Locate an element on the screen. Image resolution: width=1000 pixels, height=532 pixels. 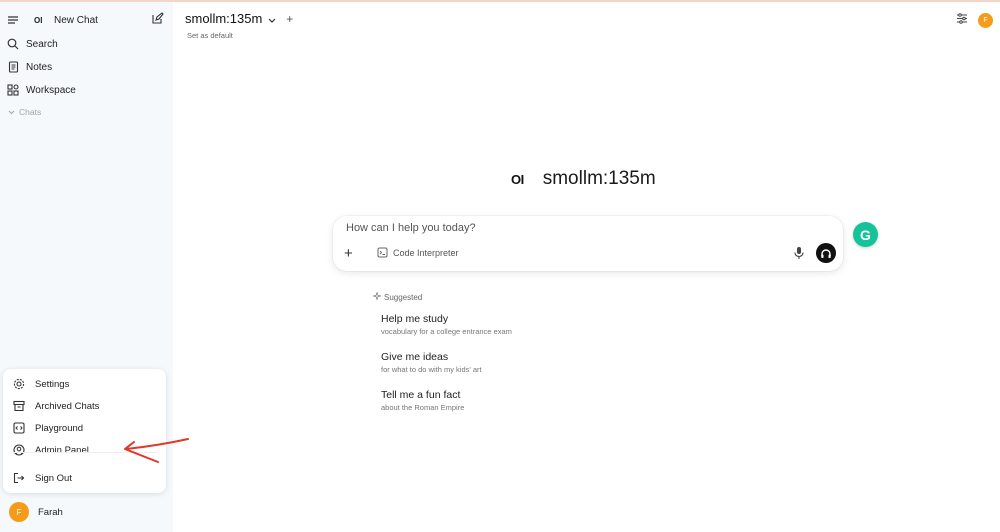
sidebar-item-label: Workspace is located at coordinates (51, 90).